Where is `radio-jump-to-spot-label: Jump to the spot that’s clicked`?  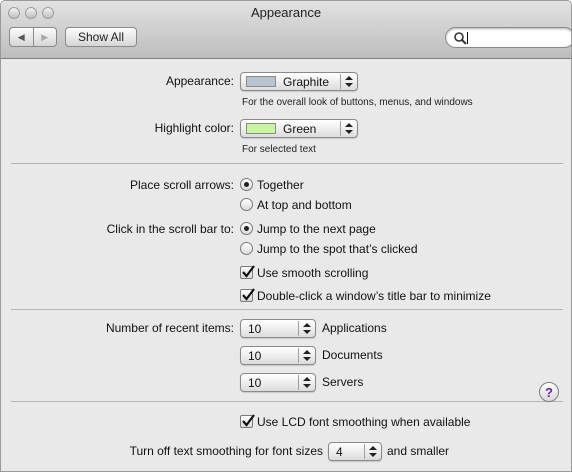
radio-jump-to-spot-label: Jump to the spot that’s clicked is located at coordinates (337, 249).